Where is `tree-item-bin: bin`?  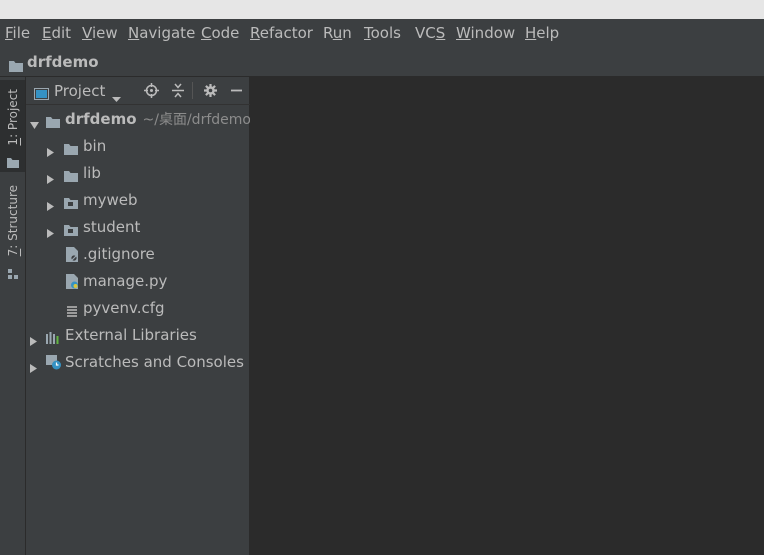 tree-item-bin: bin is located at coordinates (138, 146).